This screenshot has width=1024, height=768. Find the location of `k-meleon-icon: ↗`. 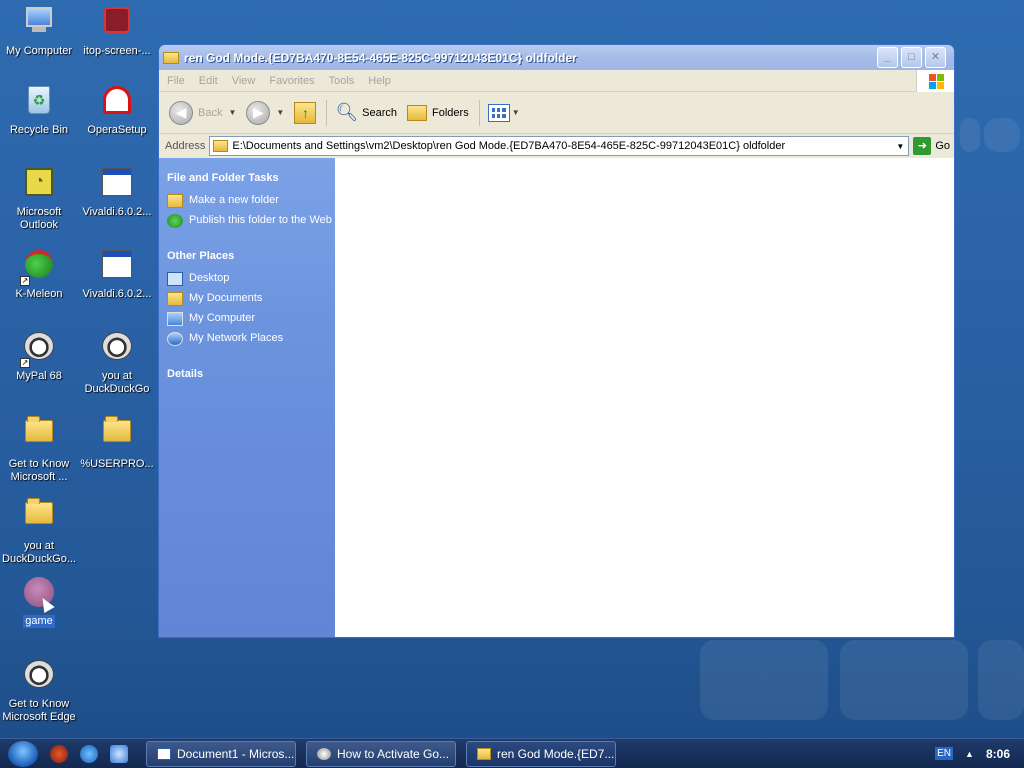

k-meleon-icon: ↗ is located at coordinates (38, 268).